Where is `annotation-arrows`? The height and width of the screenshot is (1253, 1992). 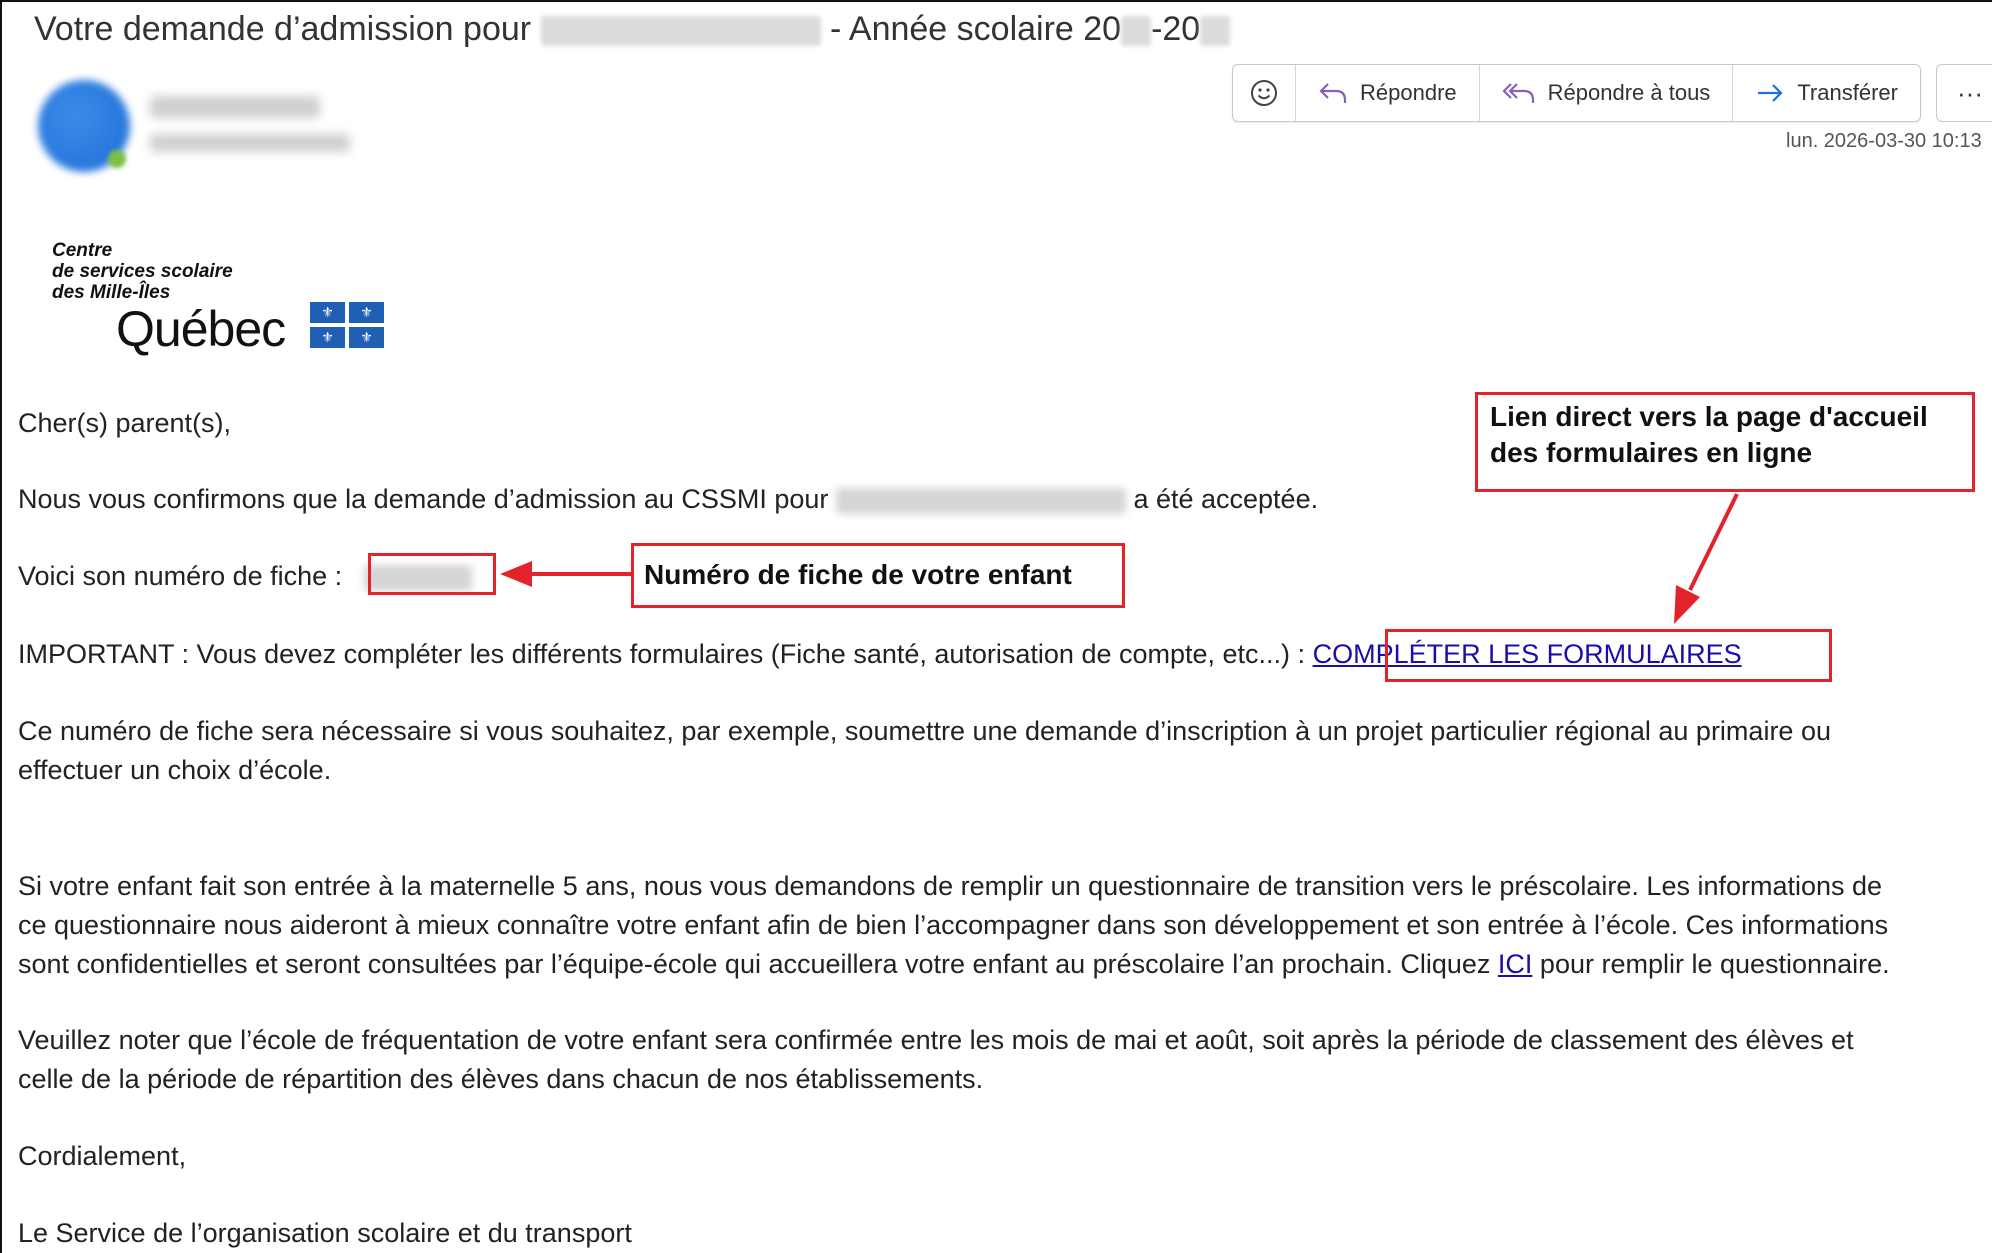
annotation-arrows is located at coordinates (1119, 558).